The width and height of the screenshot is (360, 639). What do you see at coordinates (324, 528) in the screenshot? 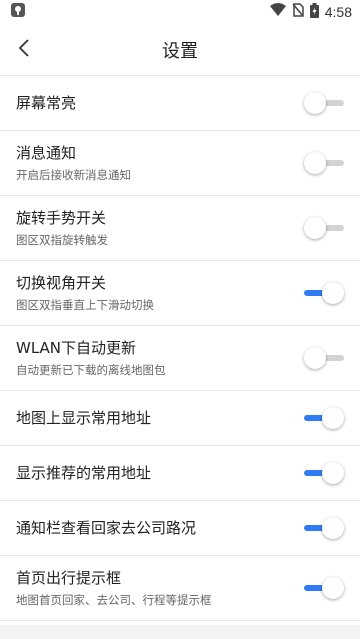
I see `notification-traffic-toggle` at bounding box center [324, 528].